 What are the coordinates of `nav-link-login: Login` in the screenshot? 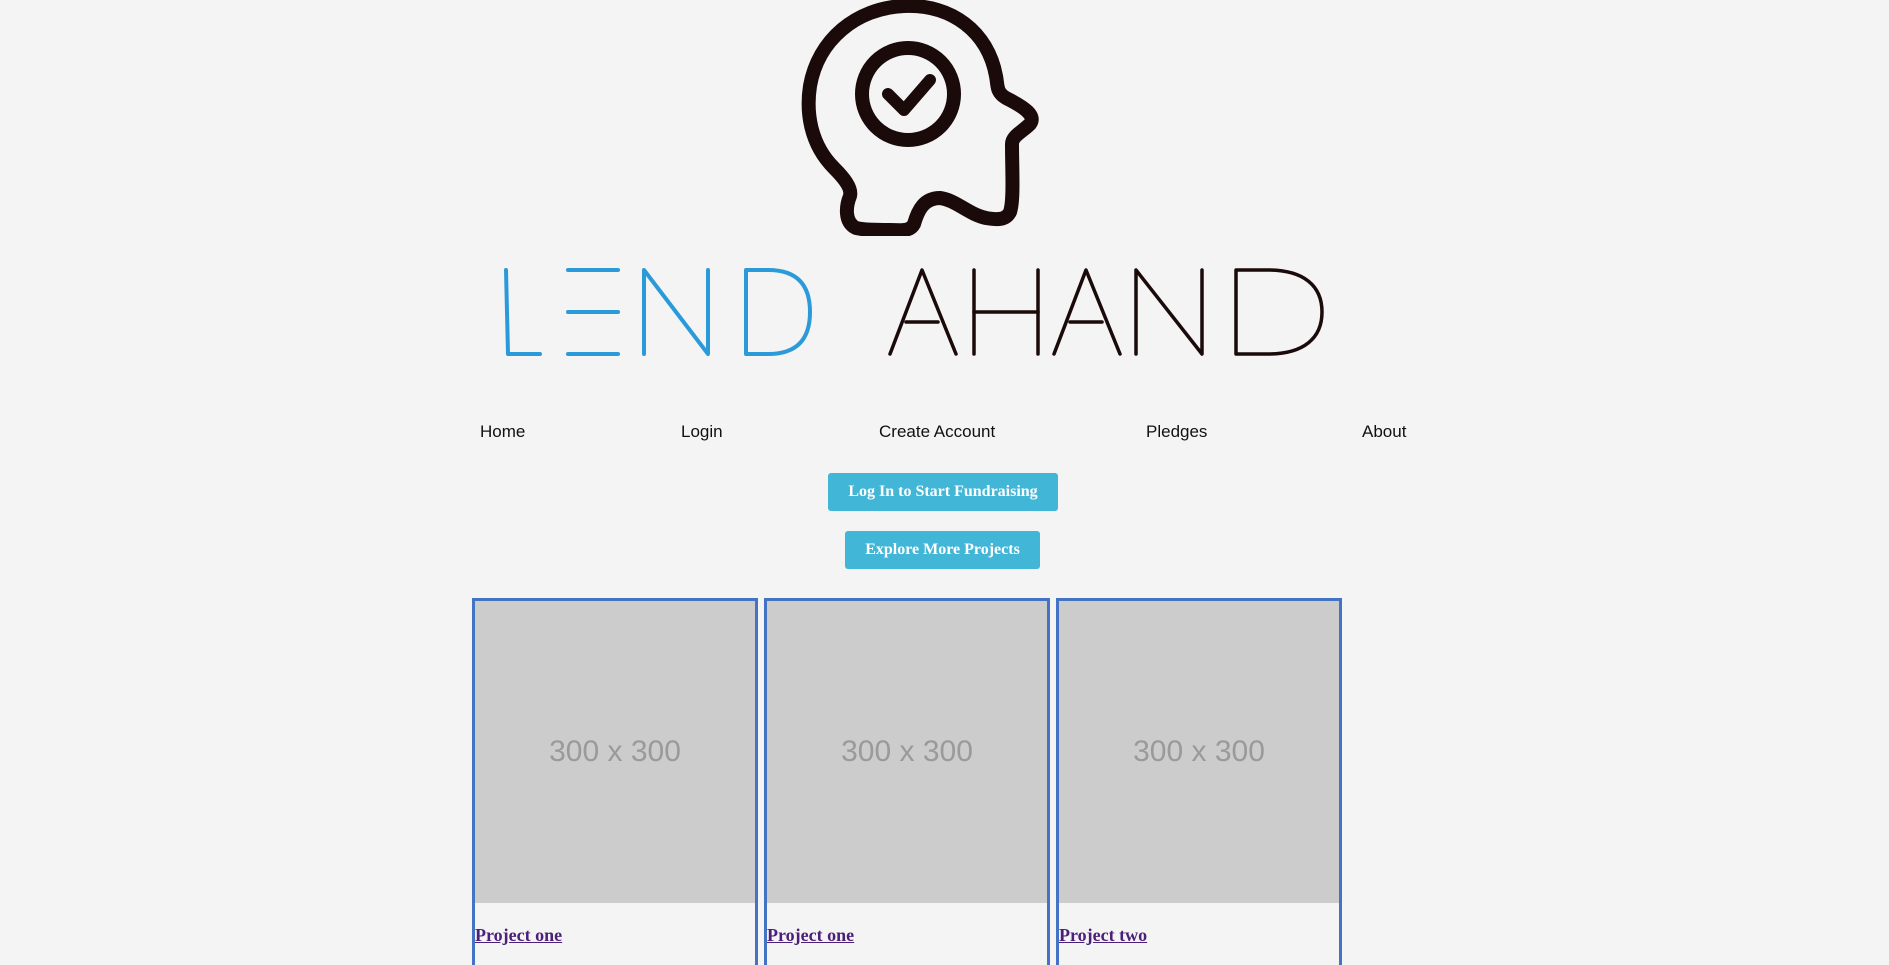 It's located at (702, 432).